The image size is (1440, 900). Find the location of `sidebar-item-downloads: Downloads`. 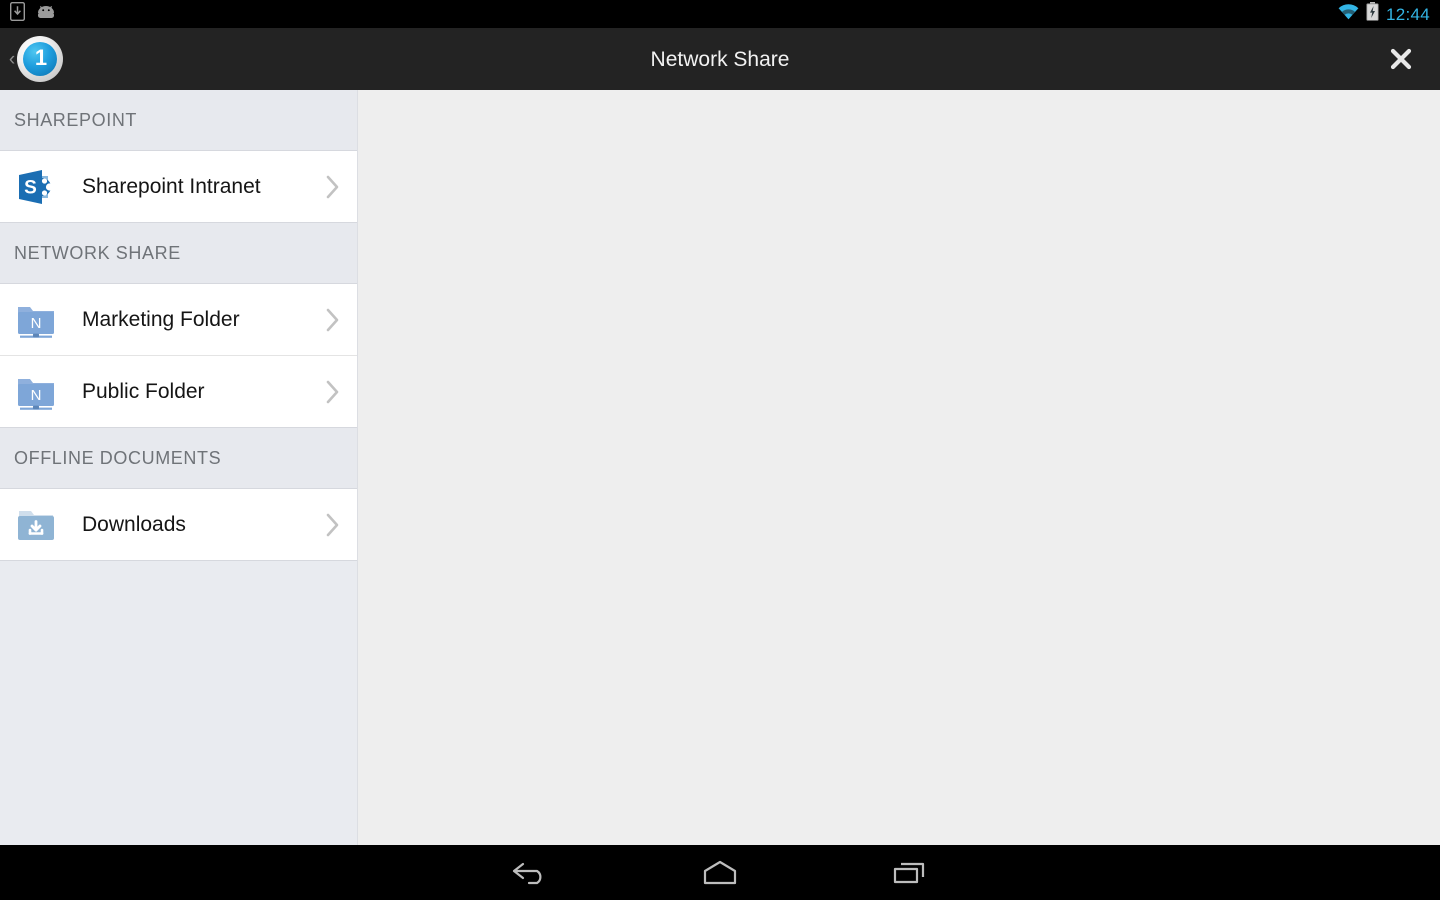

sidebar-item-downloads: Downloads is located at coordinates (178, 525).